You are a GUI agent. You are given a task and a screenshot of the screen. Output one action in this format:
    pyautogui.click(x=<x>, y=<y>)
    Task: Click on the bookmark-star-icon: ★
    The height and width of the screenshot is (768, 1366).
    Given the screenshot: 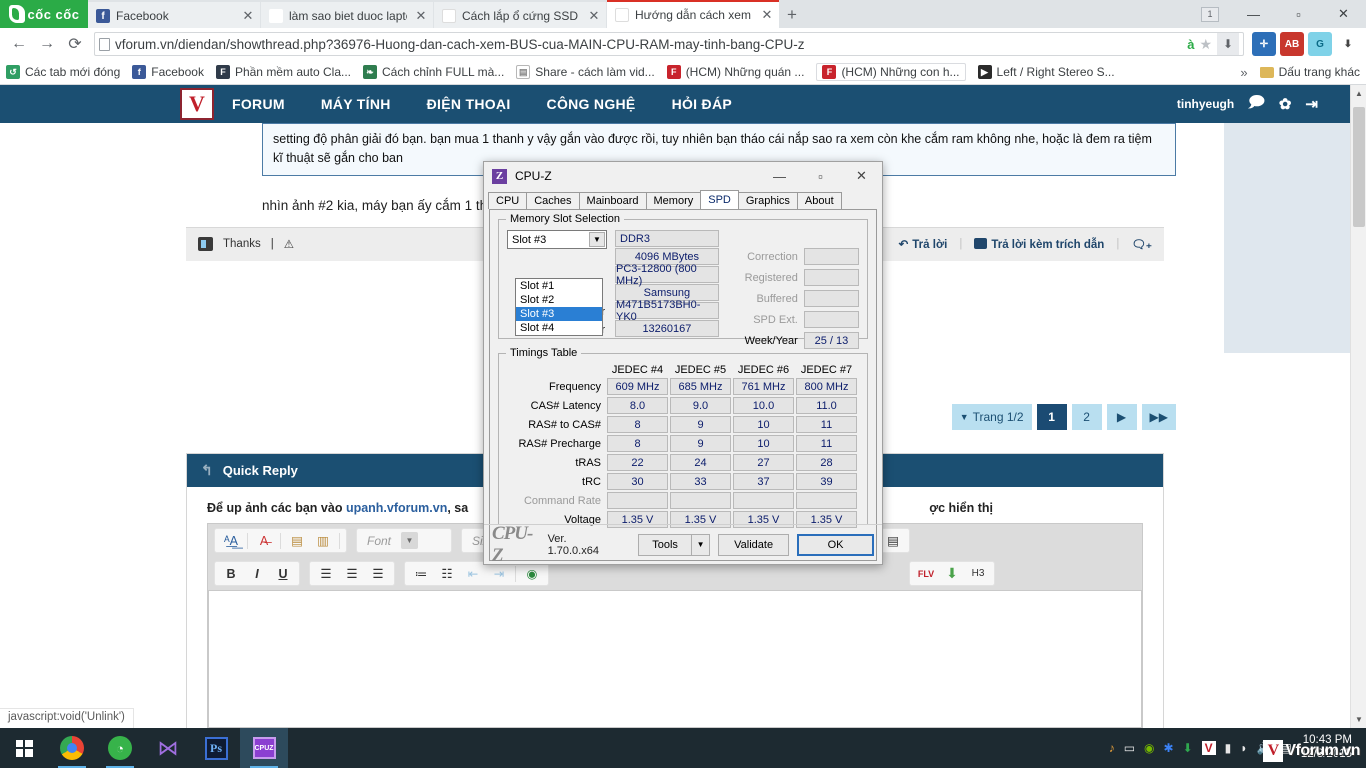 What is the action you would take?
    pyautogui.click(x=1205, y=44)
    